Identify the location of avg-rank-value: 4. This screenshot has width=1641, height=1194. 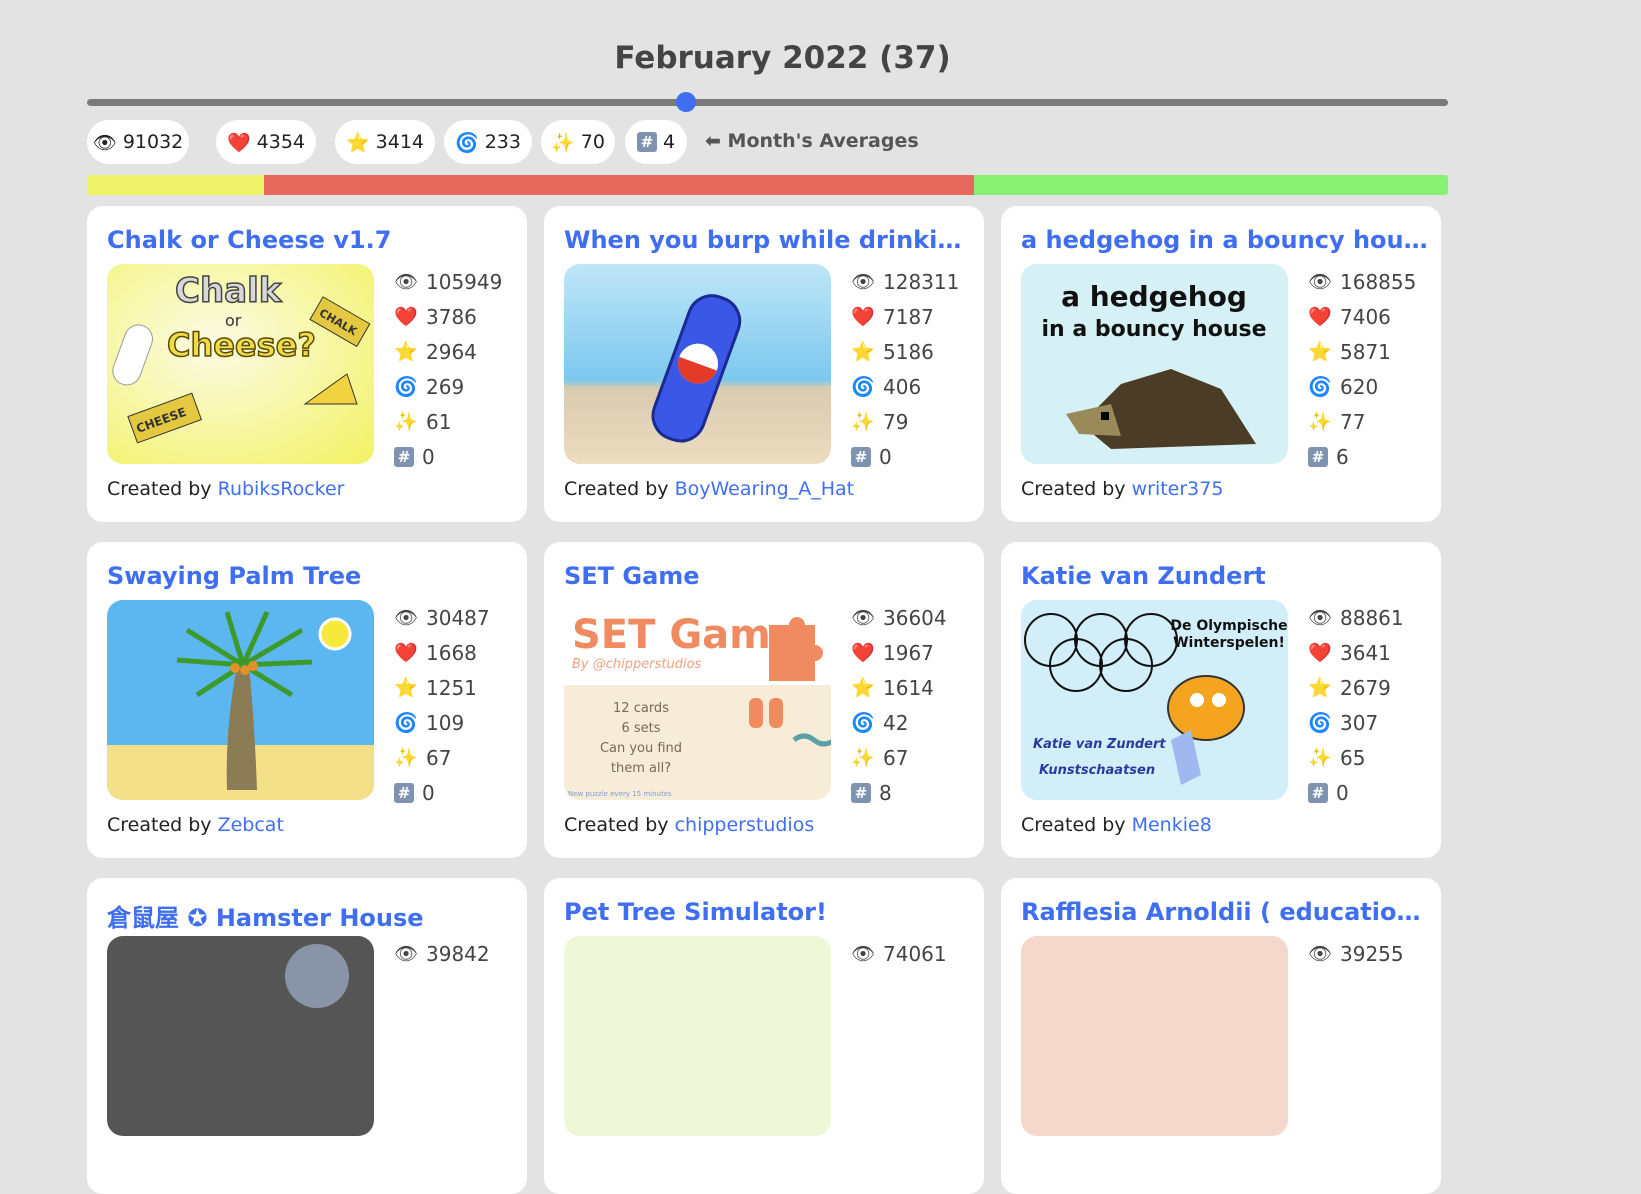
(669, 142).